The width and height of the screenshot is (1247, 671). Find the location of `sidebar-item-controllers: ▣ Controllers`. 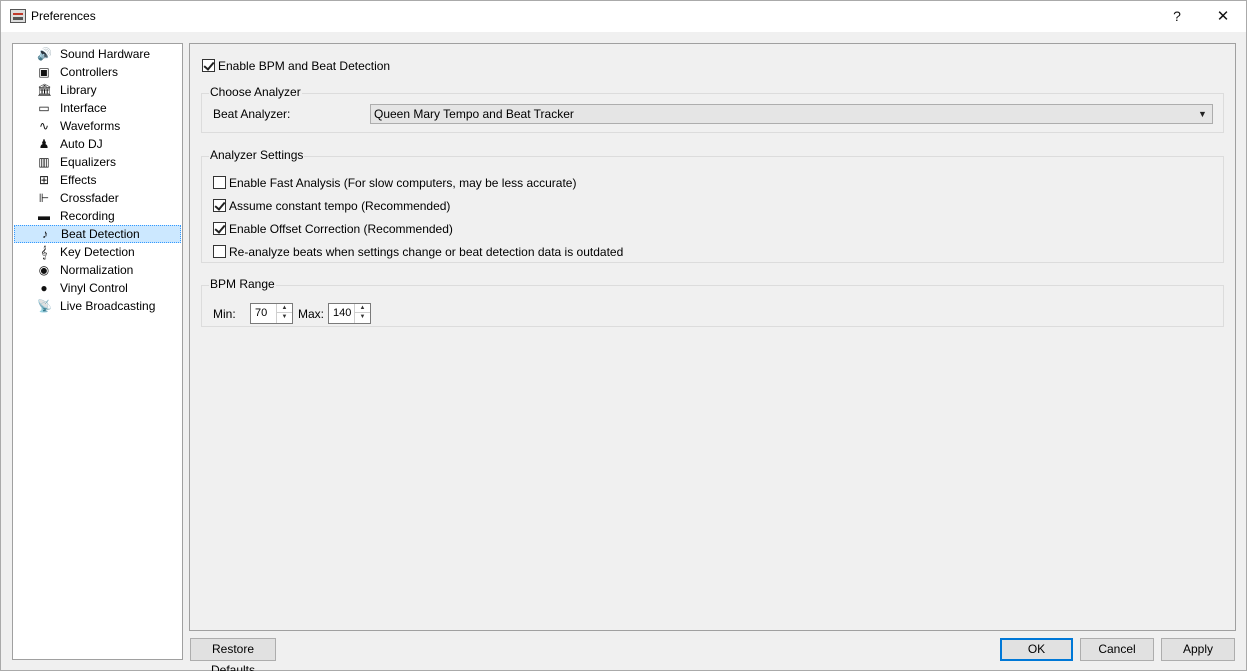

sidebar-item-controllers: ▣ Controllers is located at coordinates (97, 72).